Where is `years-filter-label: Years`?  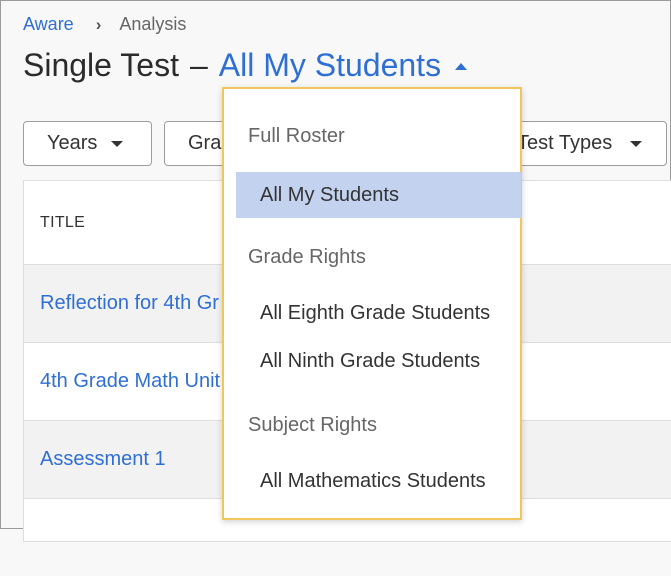
years-filter-label: Years is located at coordinates (72, 143).